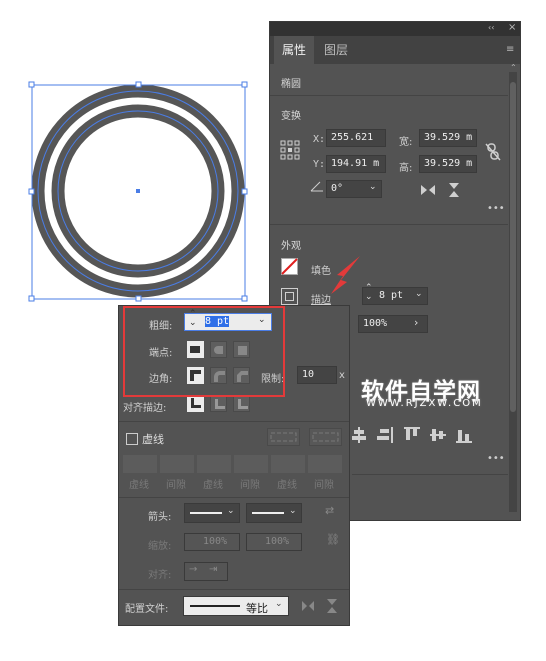 This screenshot has width=546, height=661. I want to click on dash-label-3: 虚线, so click(287, 485).